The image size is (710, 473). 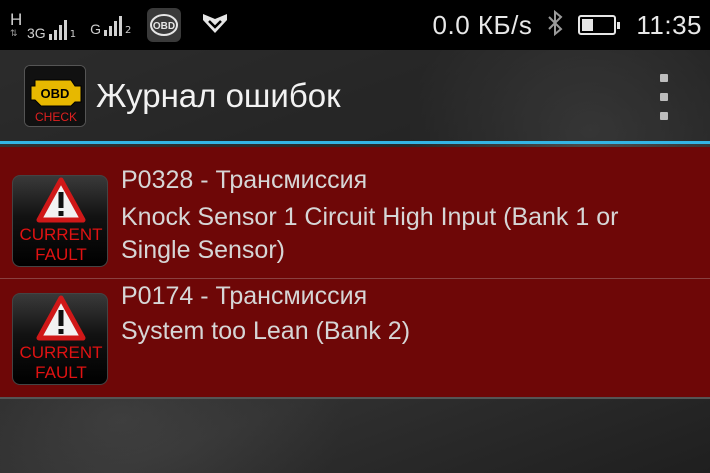 What do you see at coordinates (218, 95) in the screenshot?
I see `page-title: Журнал ошибок` at bounding box center [218, 95].